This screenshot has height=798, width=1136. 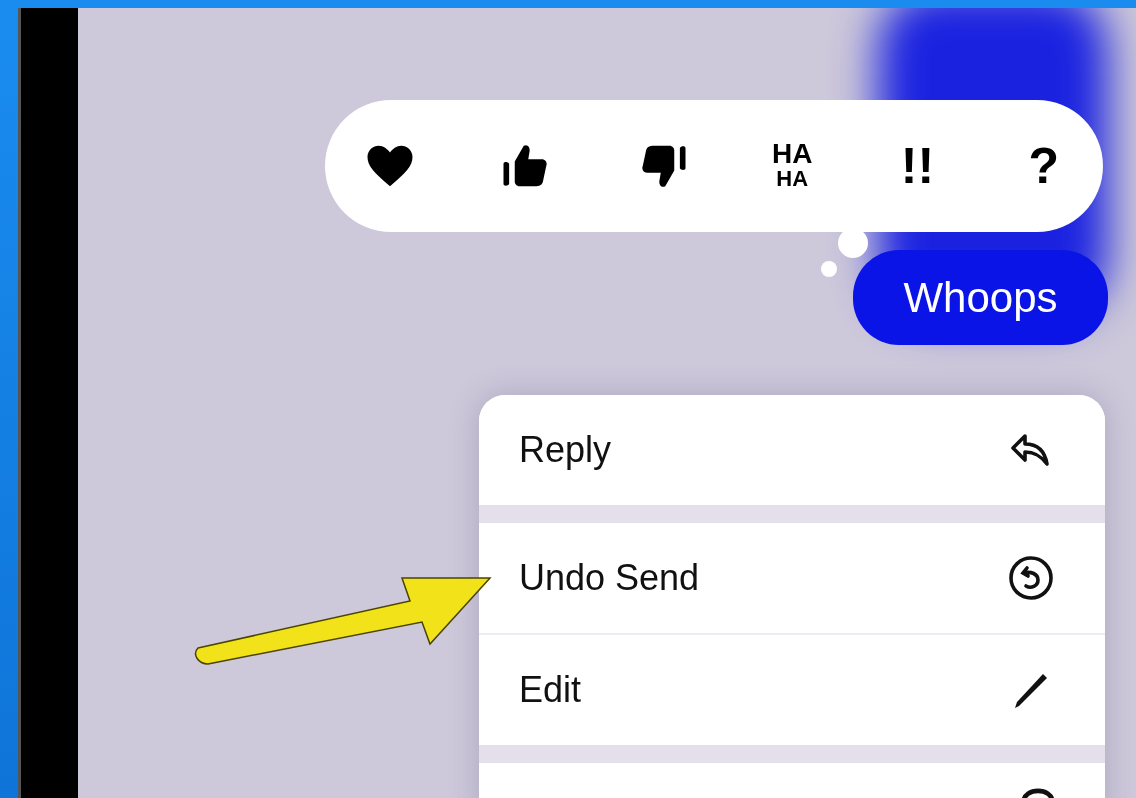 What do you see at coordinates (1031, 578) in the screenshot?
I see `undo-icon` at bounding box center [1031, 578].